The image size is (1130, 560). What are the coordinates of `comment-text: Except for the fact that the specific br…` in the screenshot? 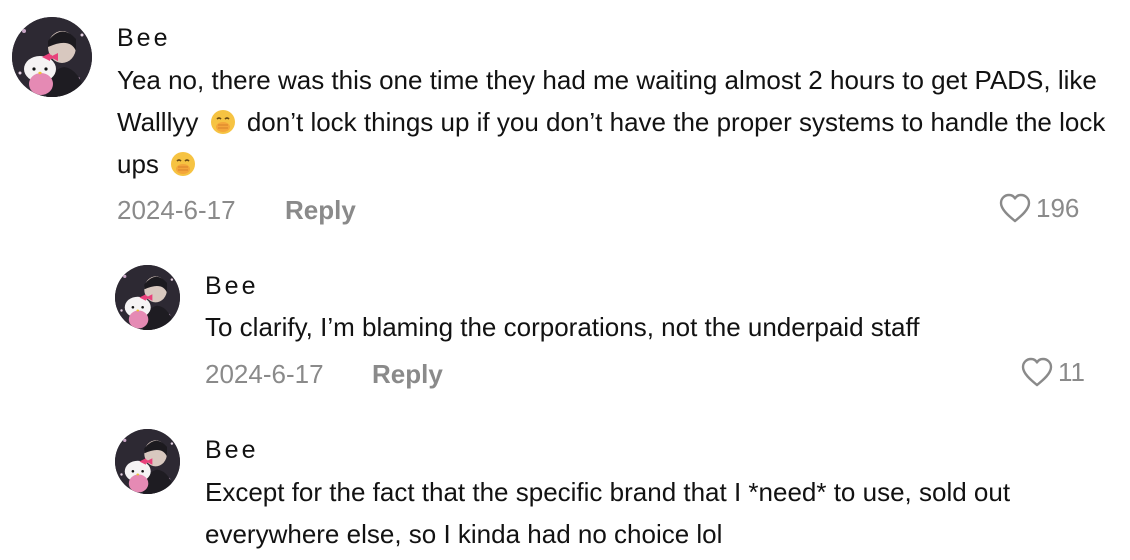 It's located at (608, 513).